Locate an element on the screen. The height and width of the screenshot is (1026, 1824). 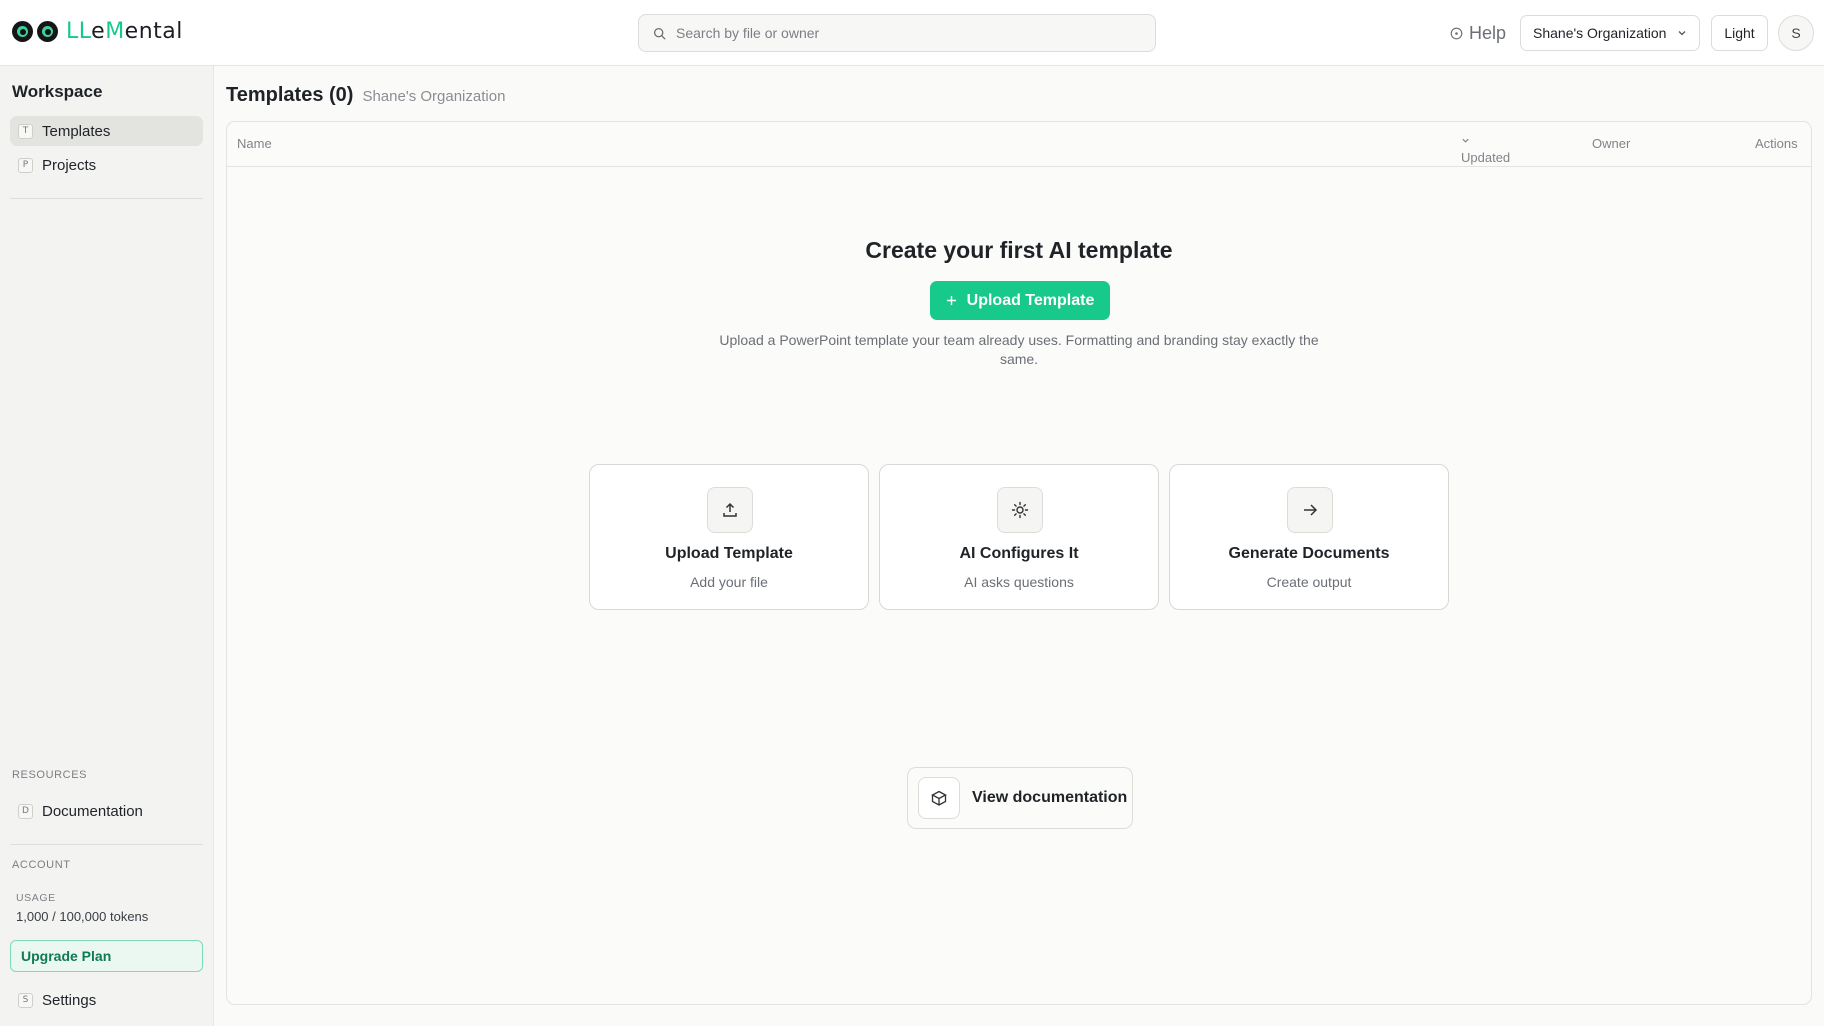
column-name: Name is located at coordinates (254, 143).